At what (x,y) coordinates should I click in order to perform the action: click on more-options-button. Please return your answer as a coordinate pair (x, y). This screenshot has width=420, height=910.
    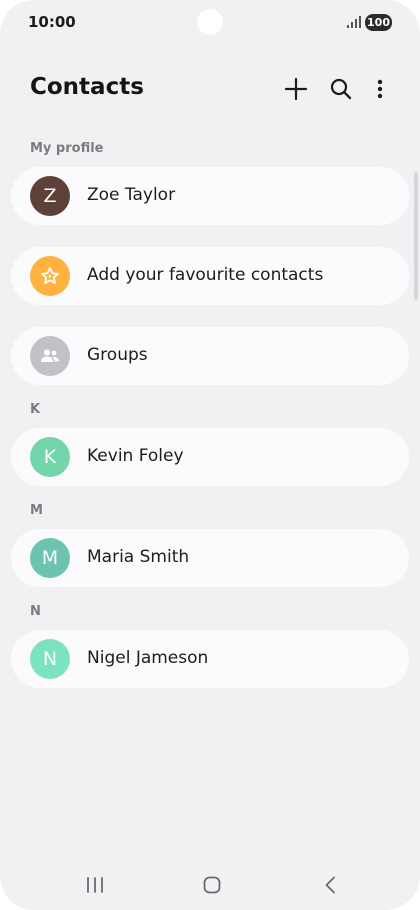
    Looking at the image, I should click on (380, 89).